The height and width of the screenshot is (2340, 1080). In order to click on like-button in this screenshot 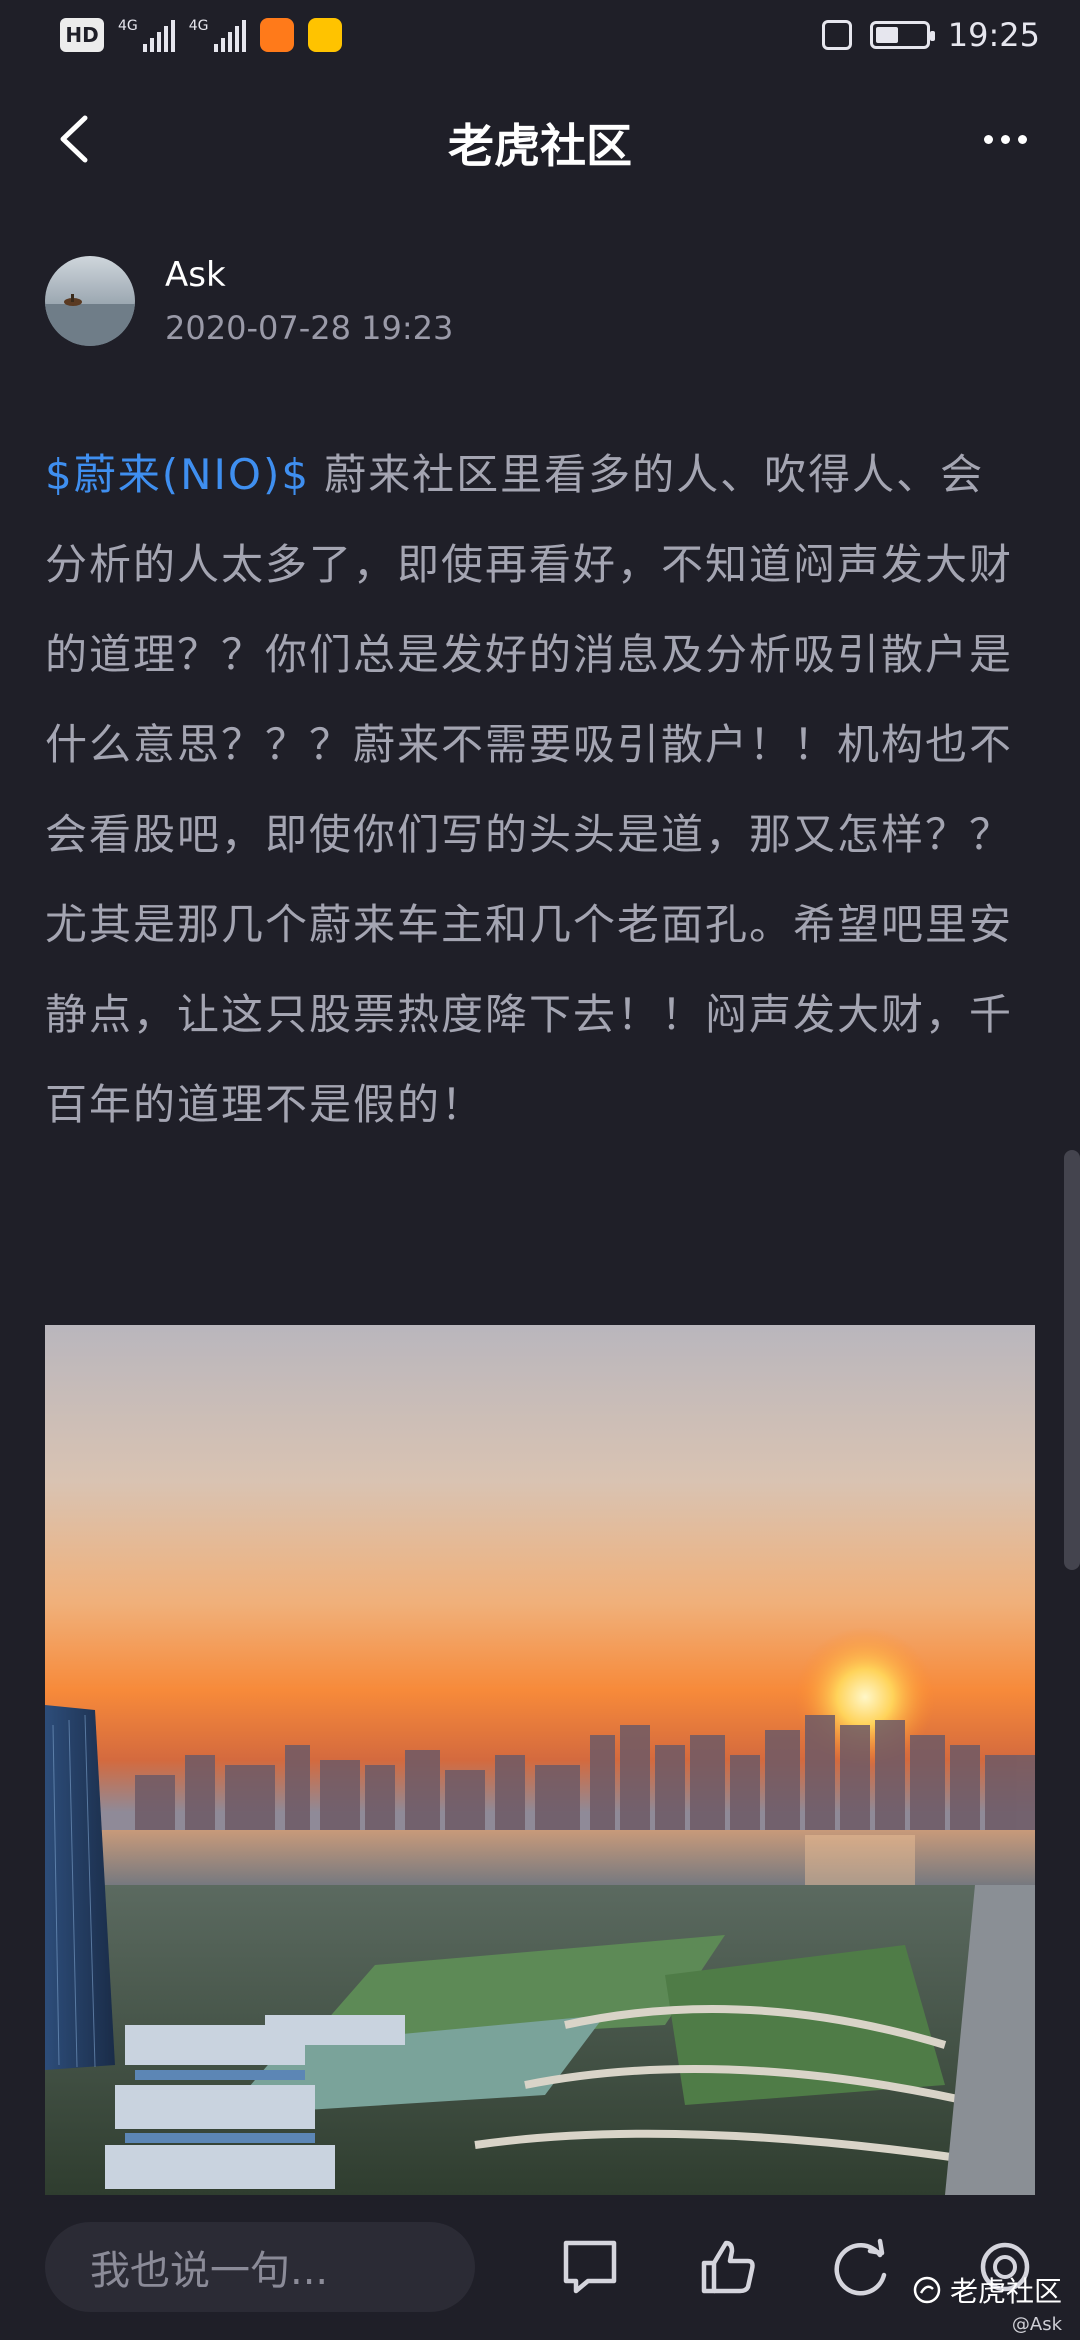, I will do `click(728, 2267)`.